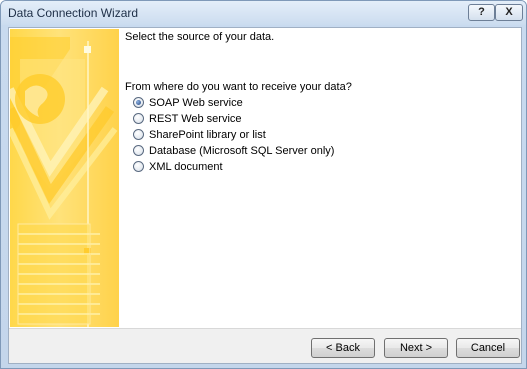 This screenshot has height=369, width=527. Describe the element at coordinates (509, 12) in the screenshot. I see `close-button: X` at that location.